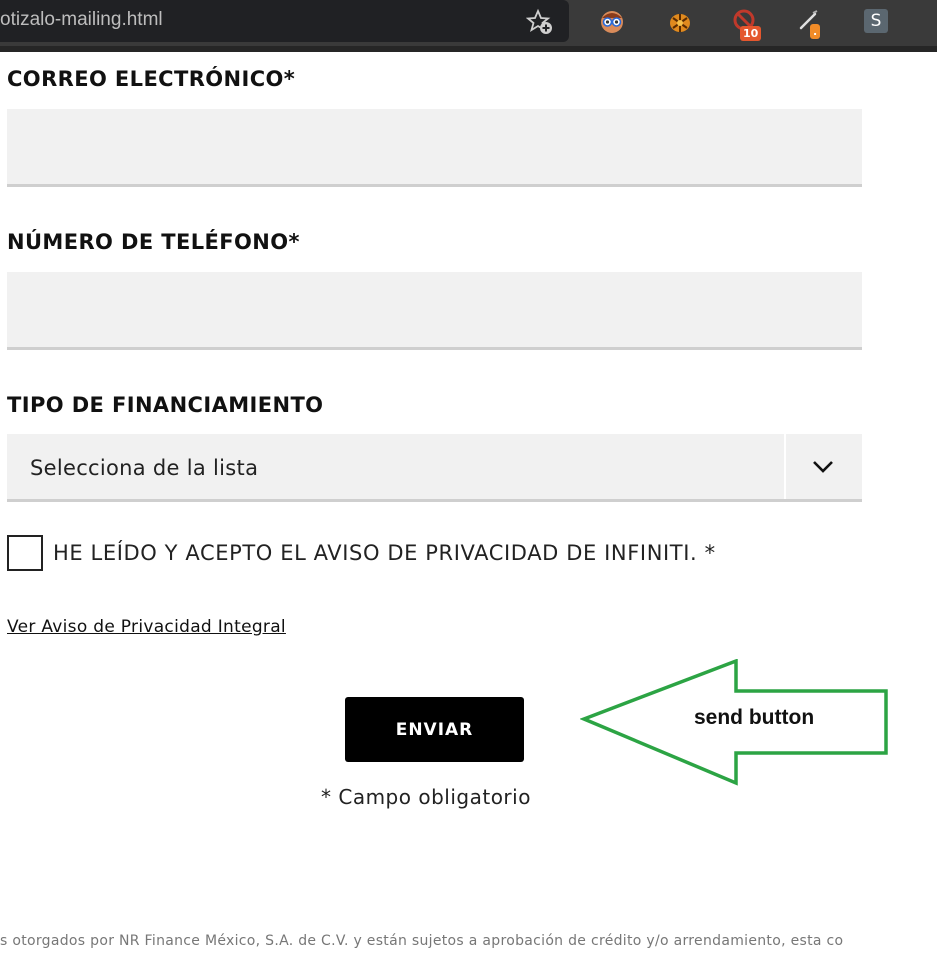 Image resolution: width=937 pixels, height=954 pixels. What do you see at coordinates (747, 24) in the screenshot?
I see `blocker-extension-icon: 10` at bounding box center [747, 24].